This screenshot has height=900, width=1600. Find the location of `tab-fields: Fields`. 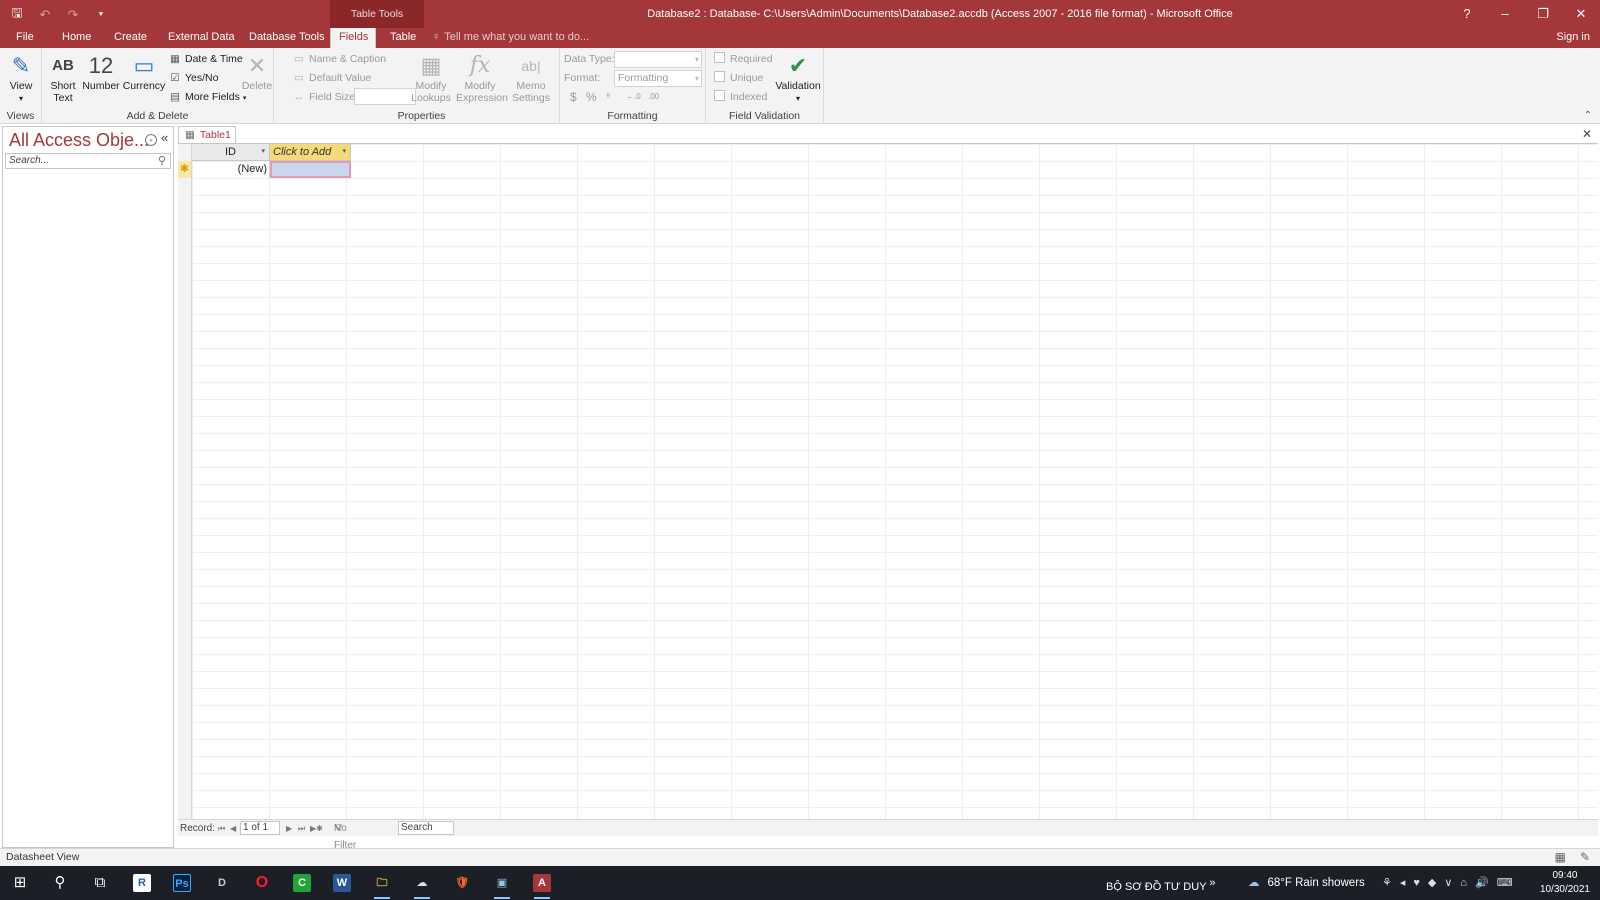

tab-fields: Fields is located at coordinates (353, 38).